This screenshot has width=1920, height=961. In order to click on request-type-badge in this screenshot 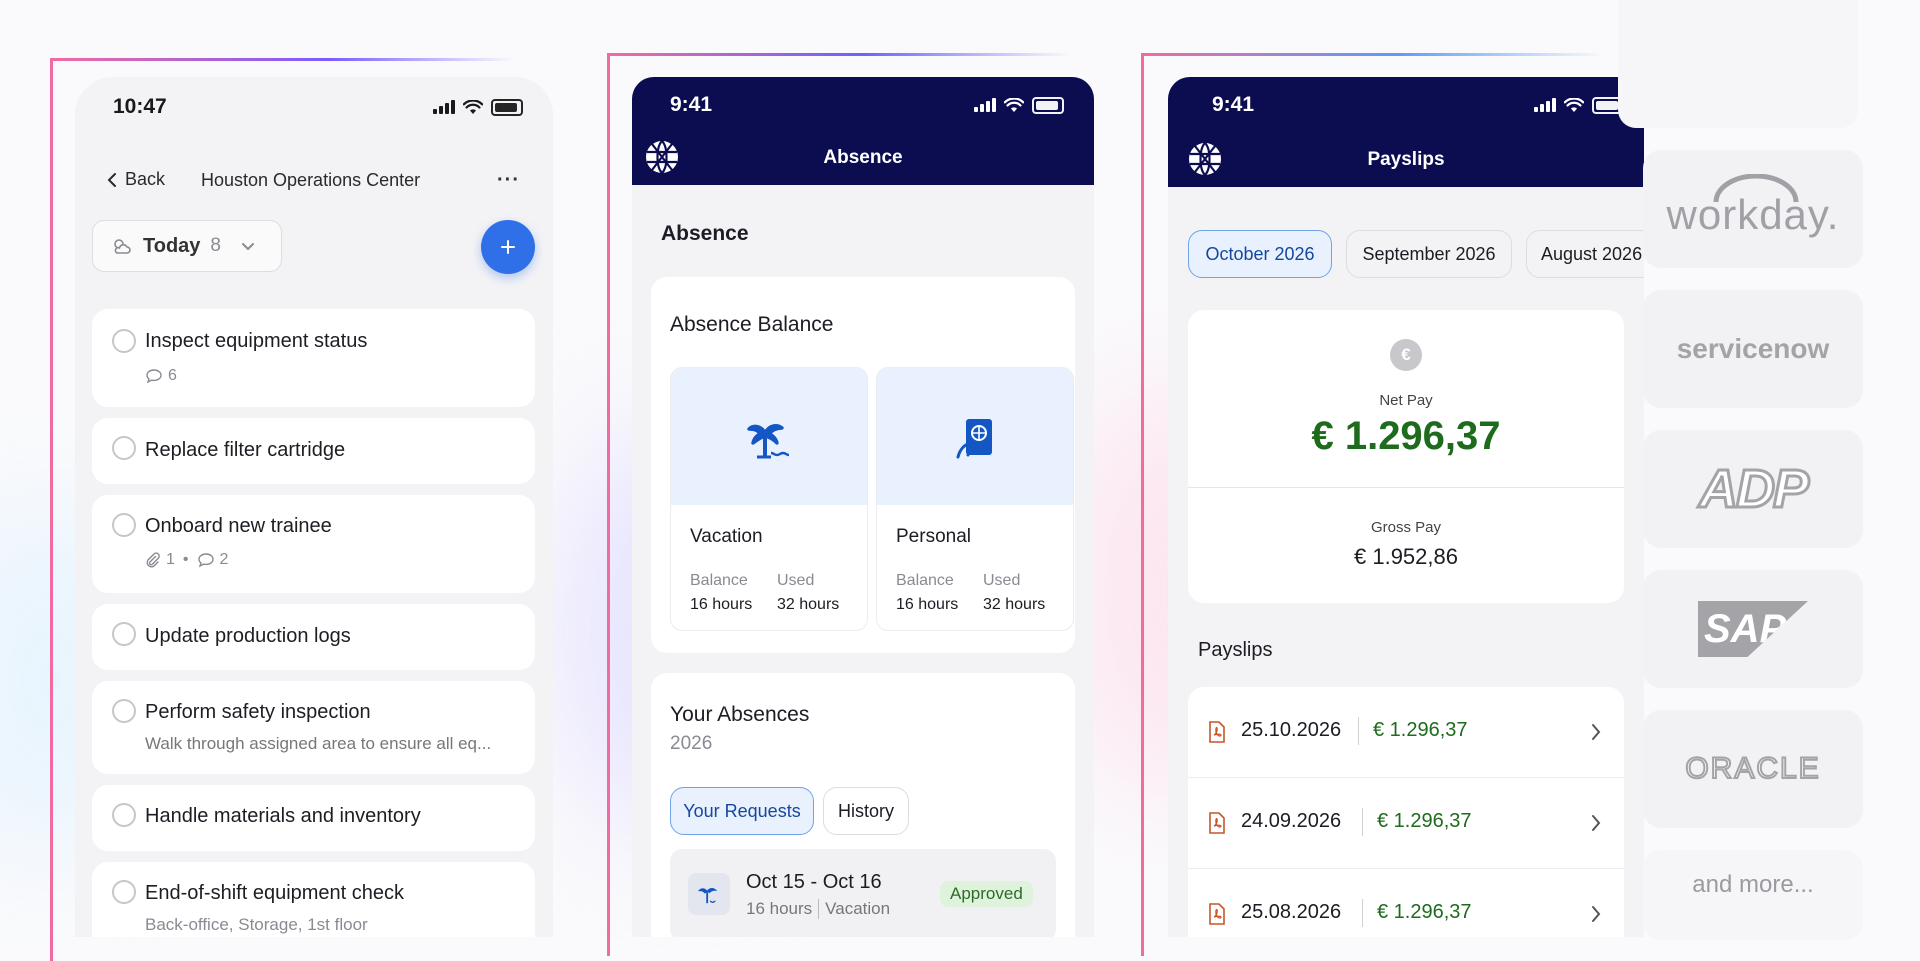, I will do `click(709, 894)`.